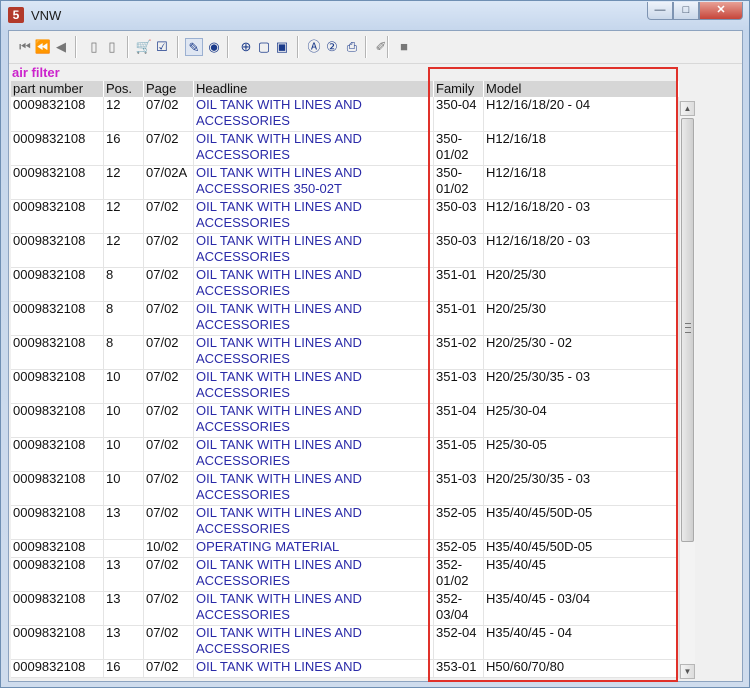  What do you see at coordinates (581, 89) in the screenshot?
I see `col-model-header: Model` at bounding box center [581, 89].